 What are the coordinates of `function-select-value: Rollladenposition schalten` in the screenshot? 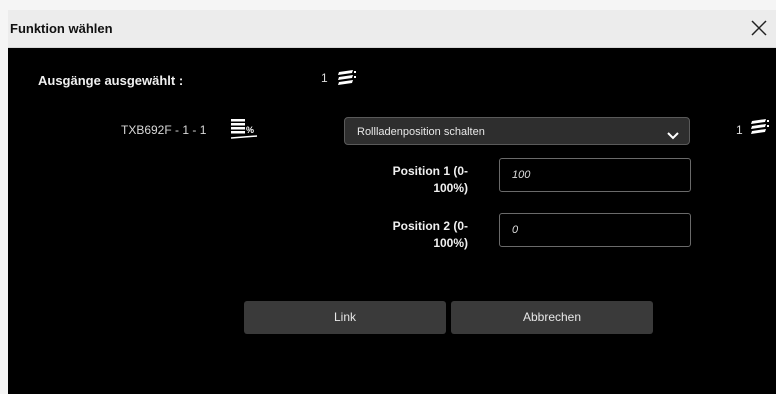 It's located at (421, 132).